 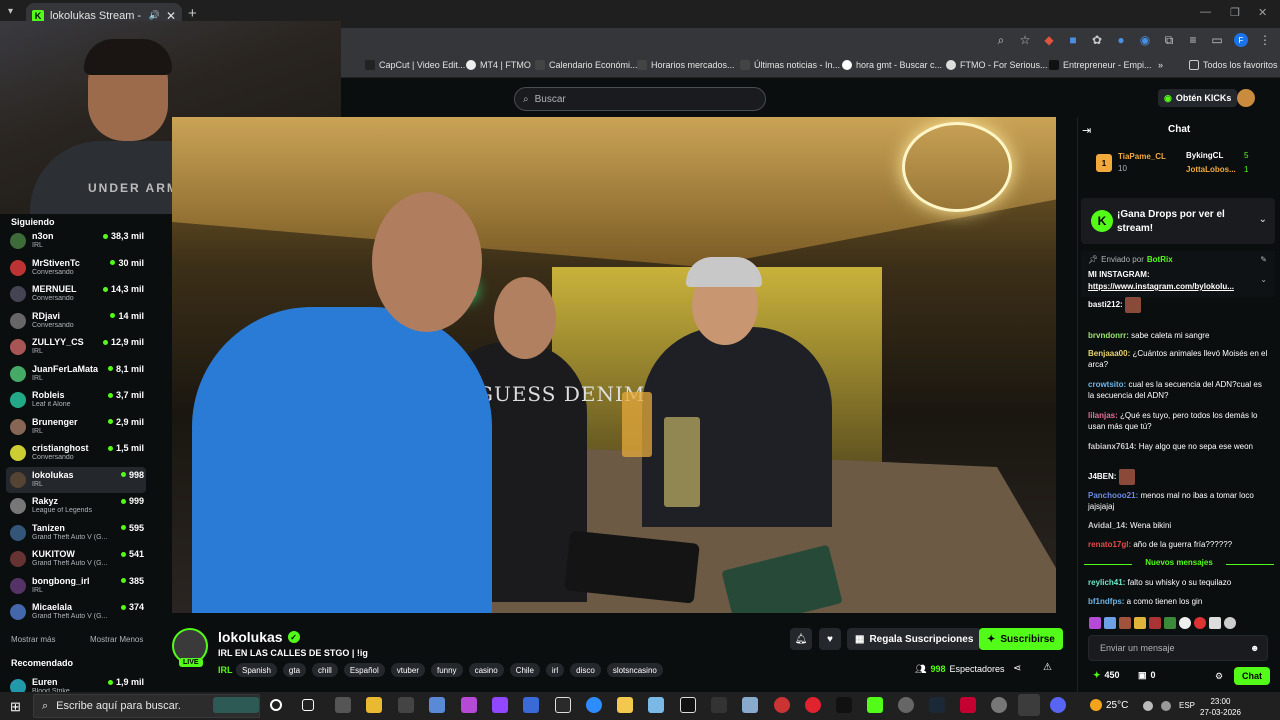 What do you see at coordinates (76, 268) in the screenshot?
I see `sidebar-channel-item: MrStivenTc Conversando 30 mil` at bounding box center [76, 268].